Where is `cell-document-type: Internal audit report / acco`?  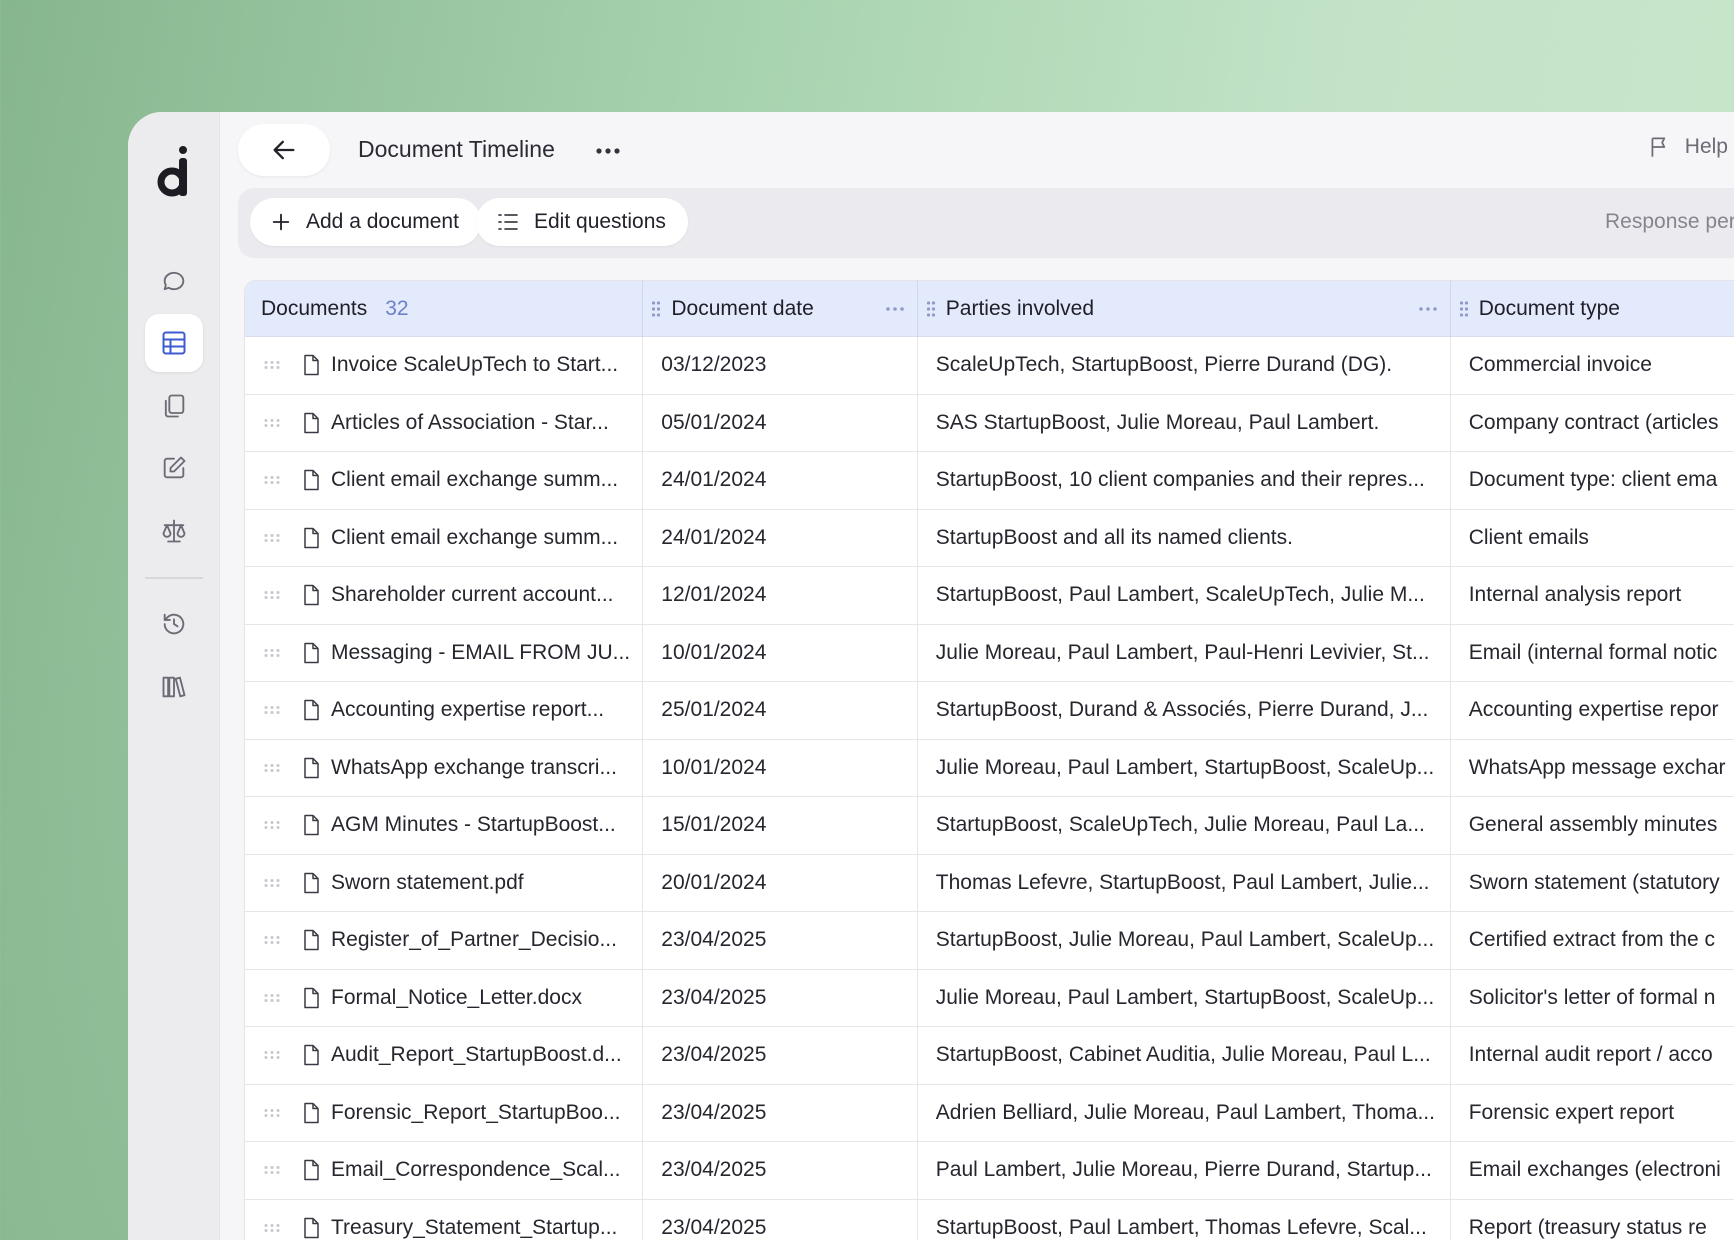 cell-document-type: Internal audit report / acco is located at coordinates (1592, 1055).